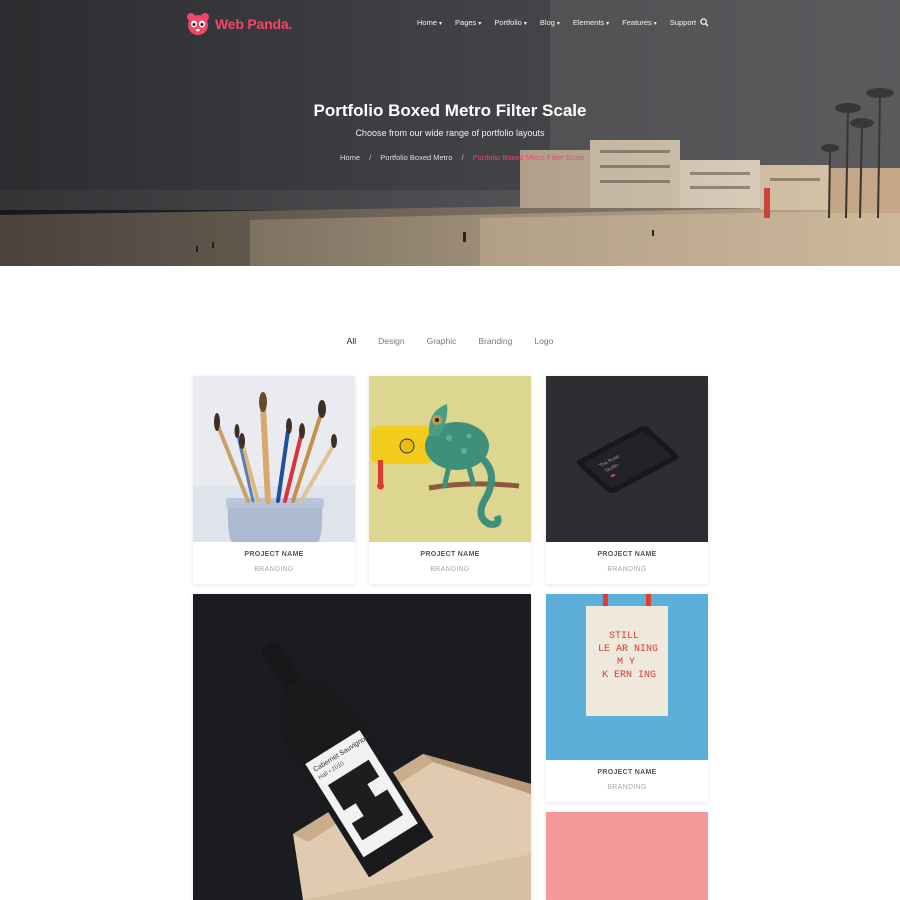  Describe the element at coordinates (351, 341) in the screenshot. I see `filter-all: All` at that location.